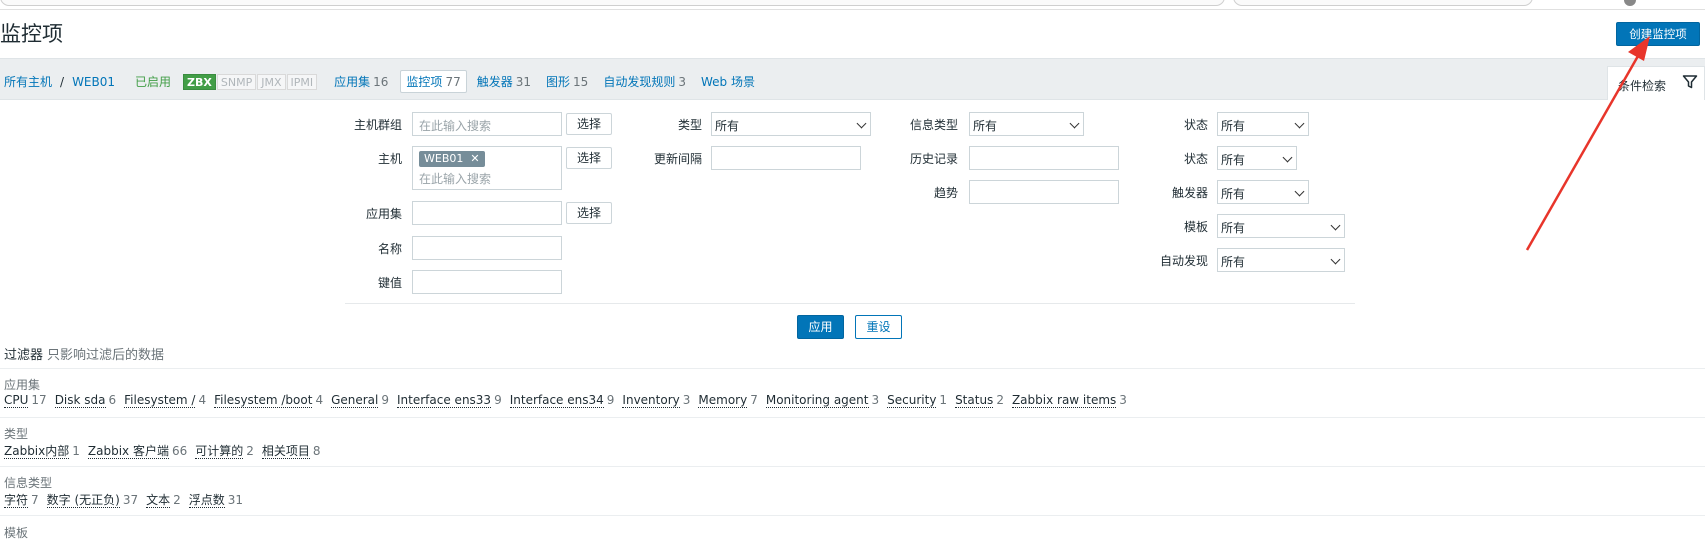 The height and width of the screenshot is (541, 1705). I want to click on subfilter-item-name: 浮点数, so click(206, 500).